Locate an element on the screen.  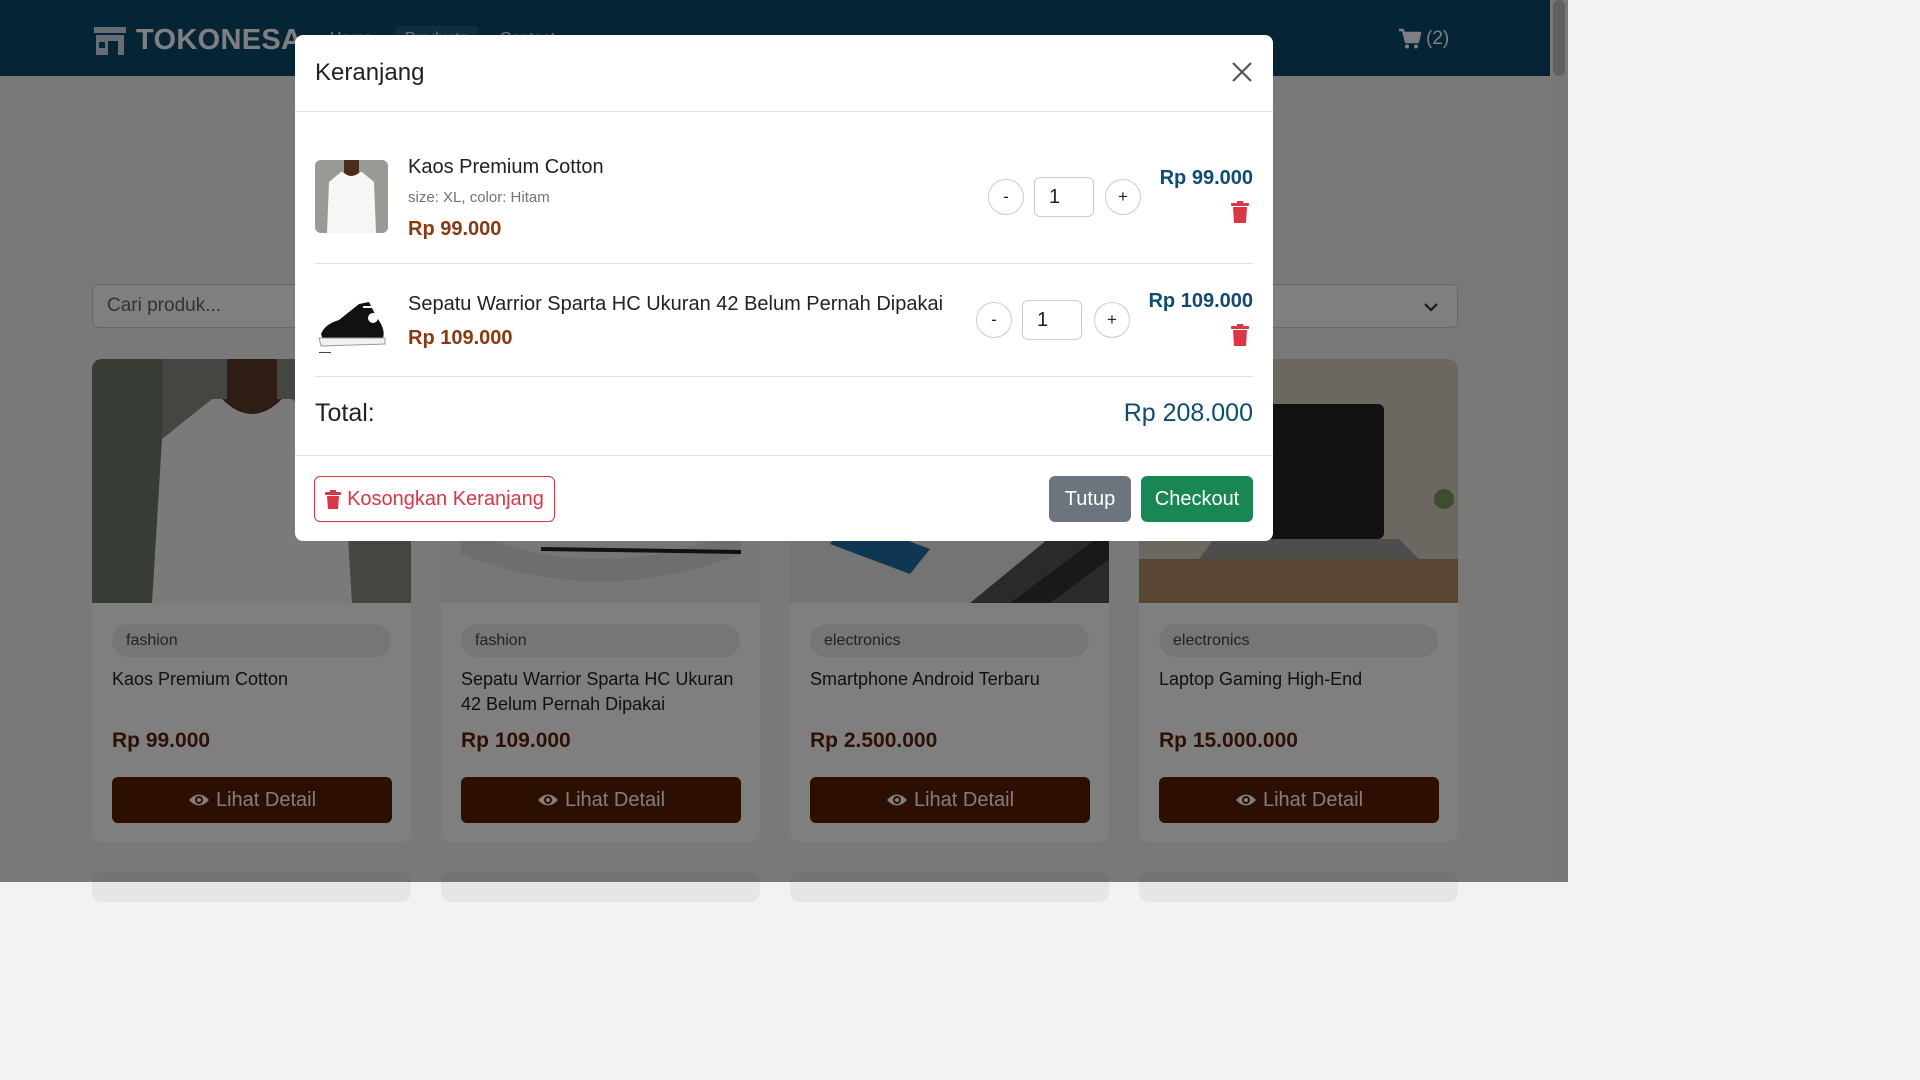
item-divider is located at coordinates (784, 376).